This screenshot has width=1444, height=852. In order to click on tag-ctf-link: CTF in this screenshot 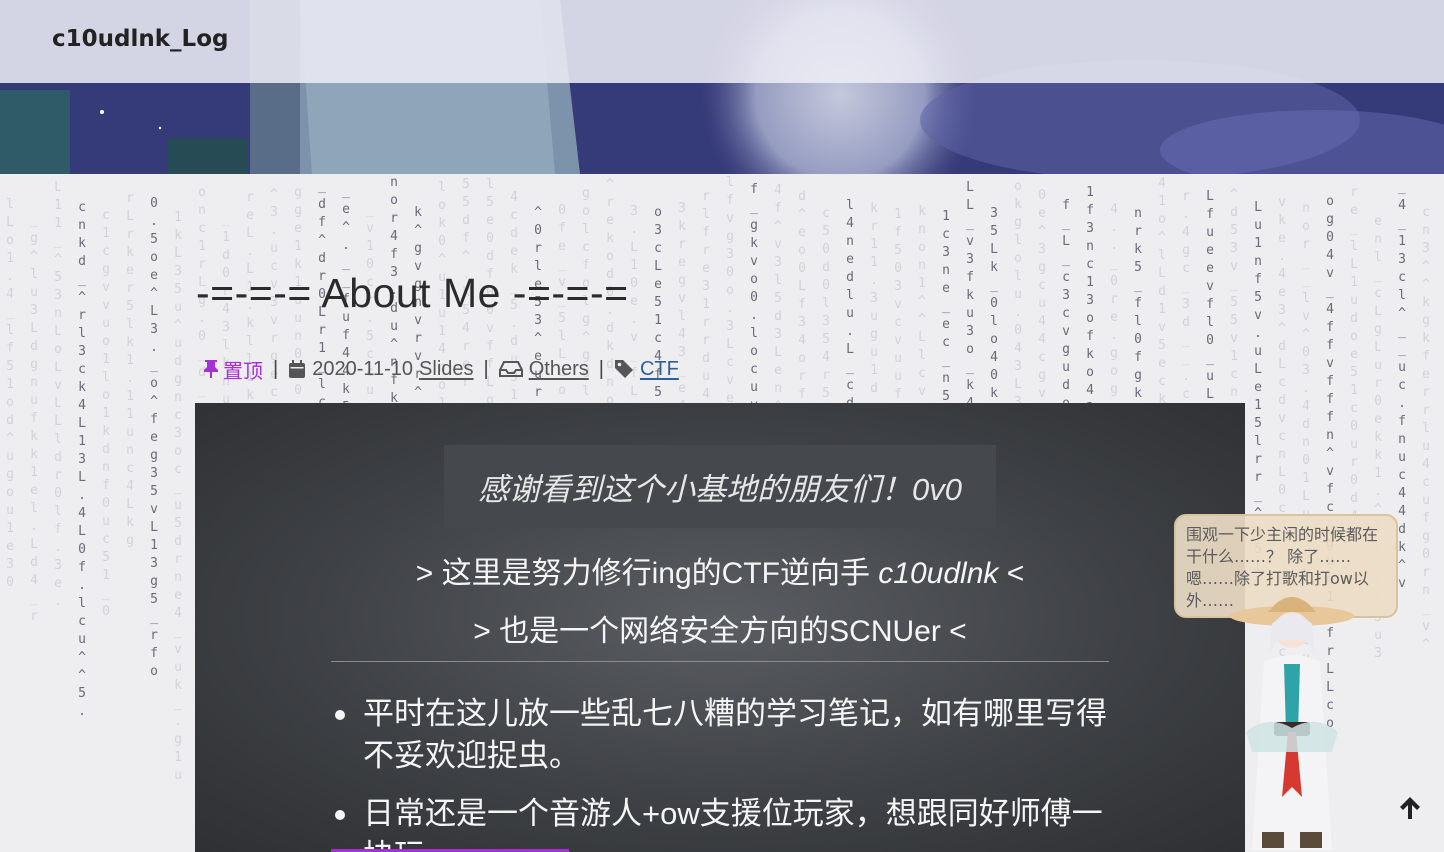, I will do `click(659, 369)`.